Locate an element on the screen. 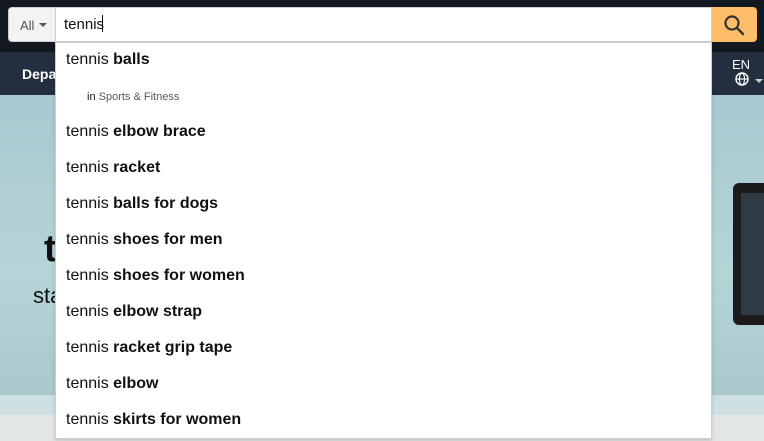 The height and width of the screenshot is (441, 764). suggestion-completion: shoes for men is located at coordinates (168, 239).